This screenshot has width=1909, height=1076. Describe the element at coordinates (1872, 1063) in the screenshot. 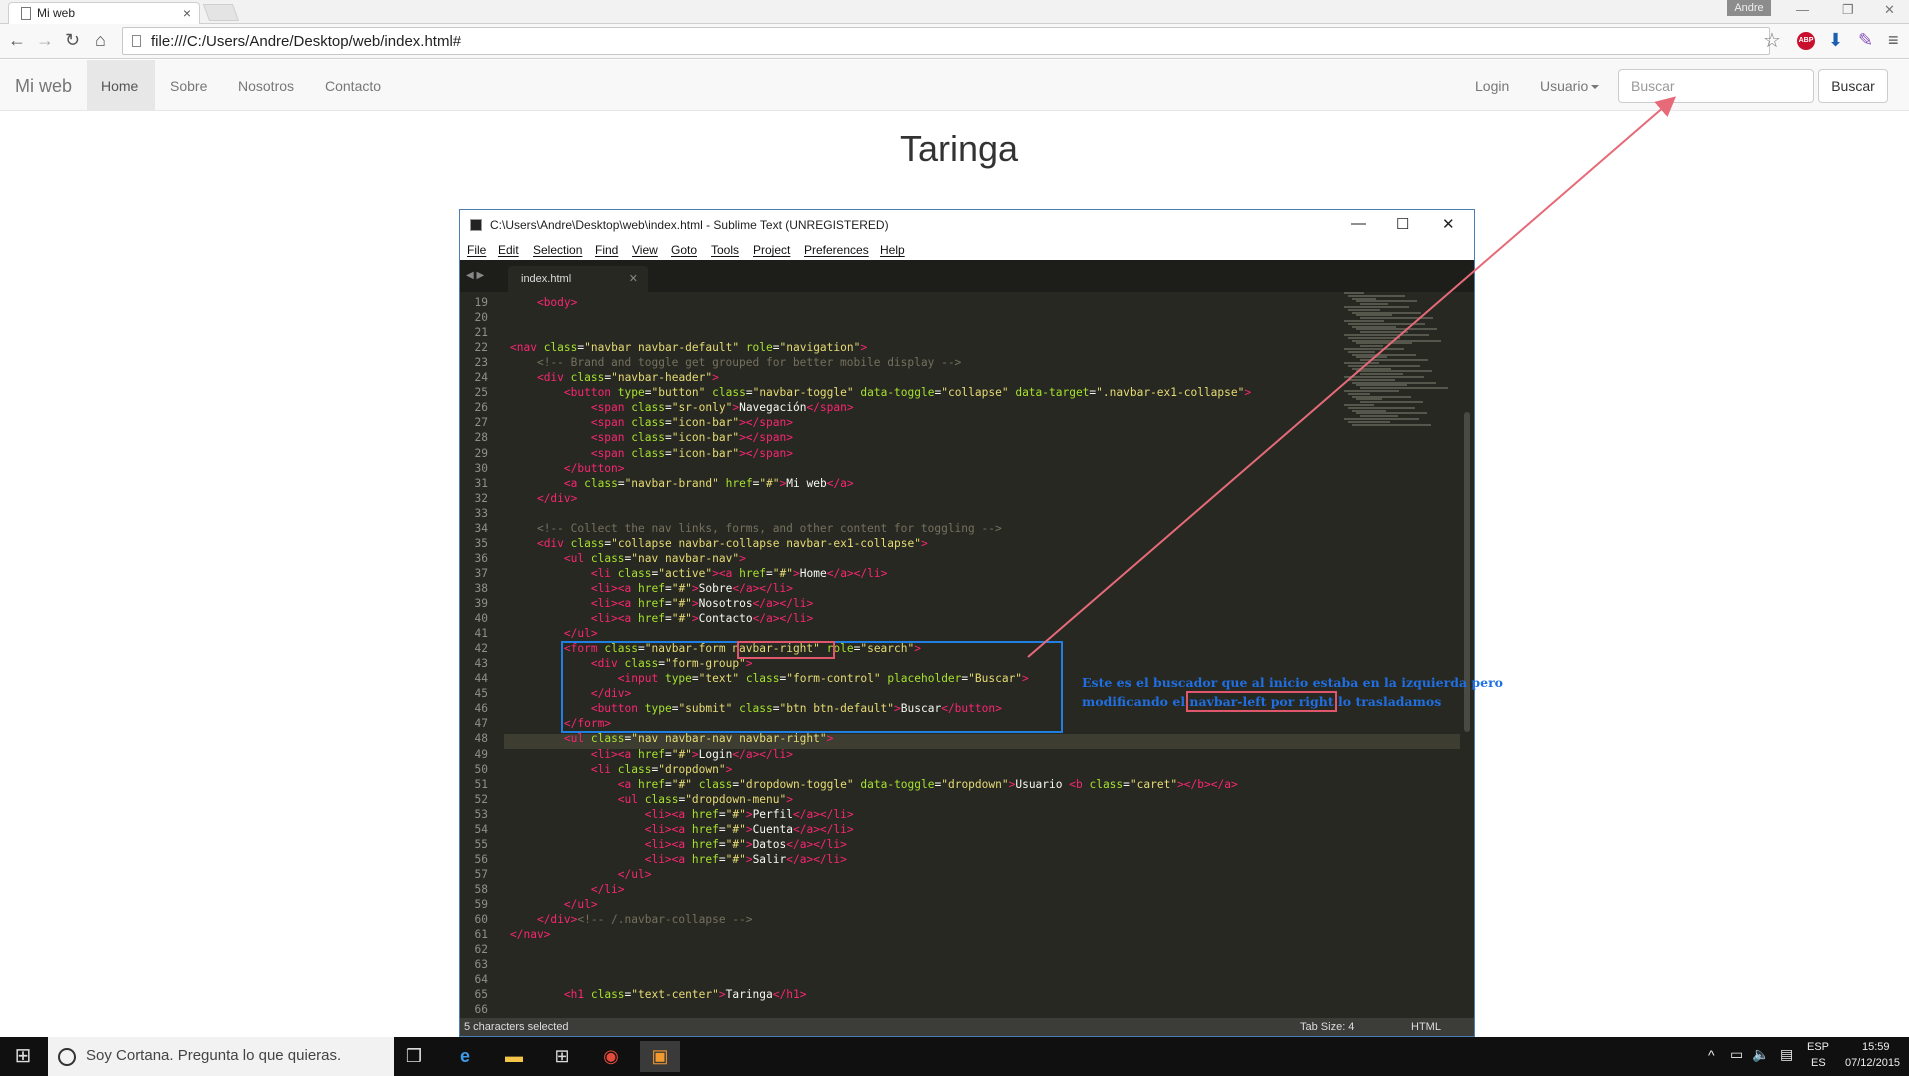

I see `clock-date: 07/12/2015` at that location.